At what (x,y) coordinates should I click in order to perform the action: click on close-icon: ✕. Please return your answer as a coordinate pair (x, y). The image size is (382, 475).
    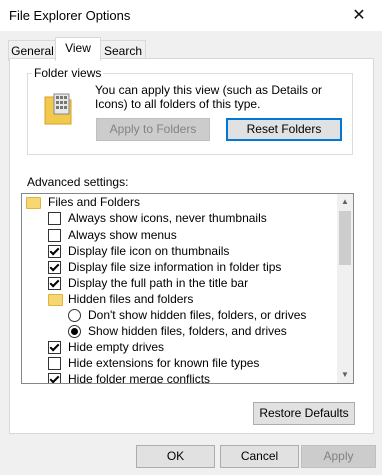
    Looking at the image, I should click on (359, 15).